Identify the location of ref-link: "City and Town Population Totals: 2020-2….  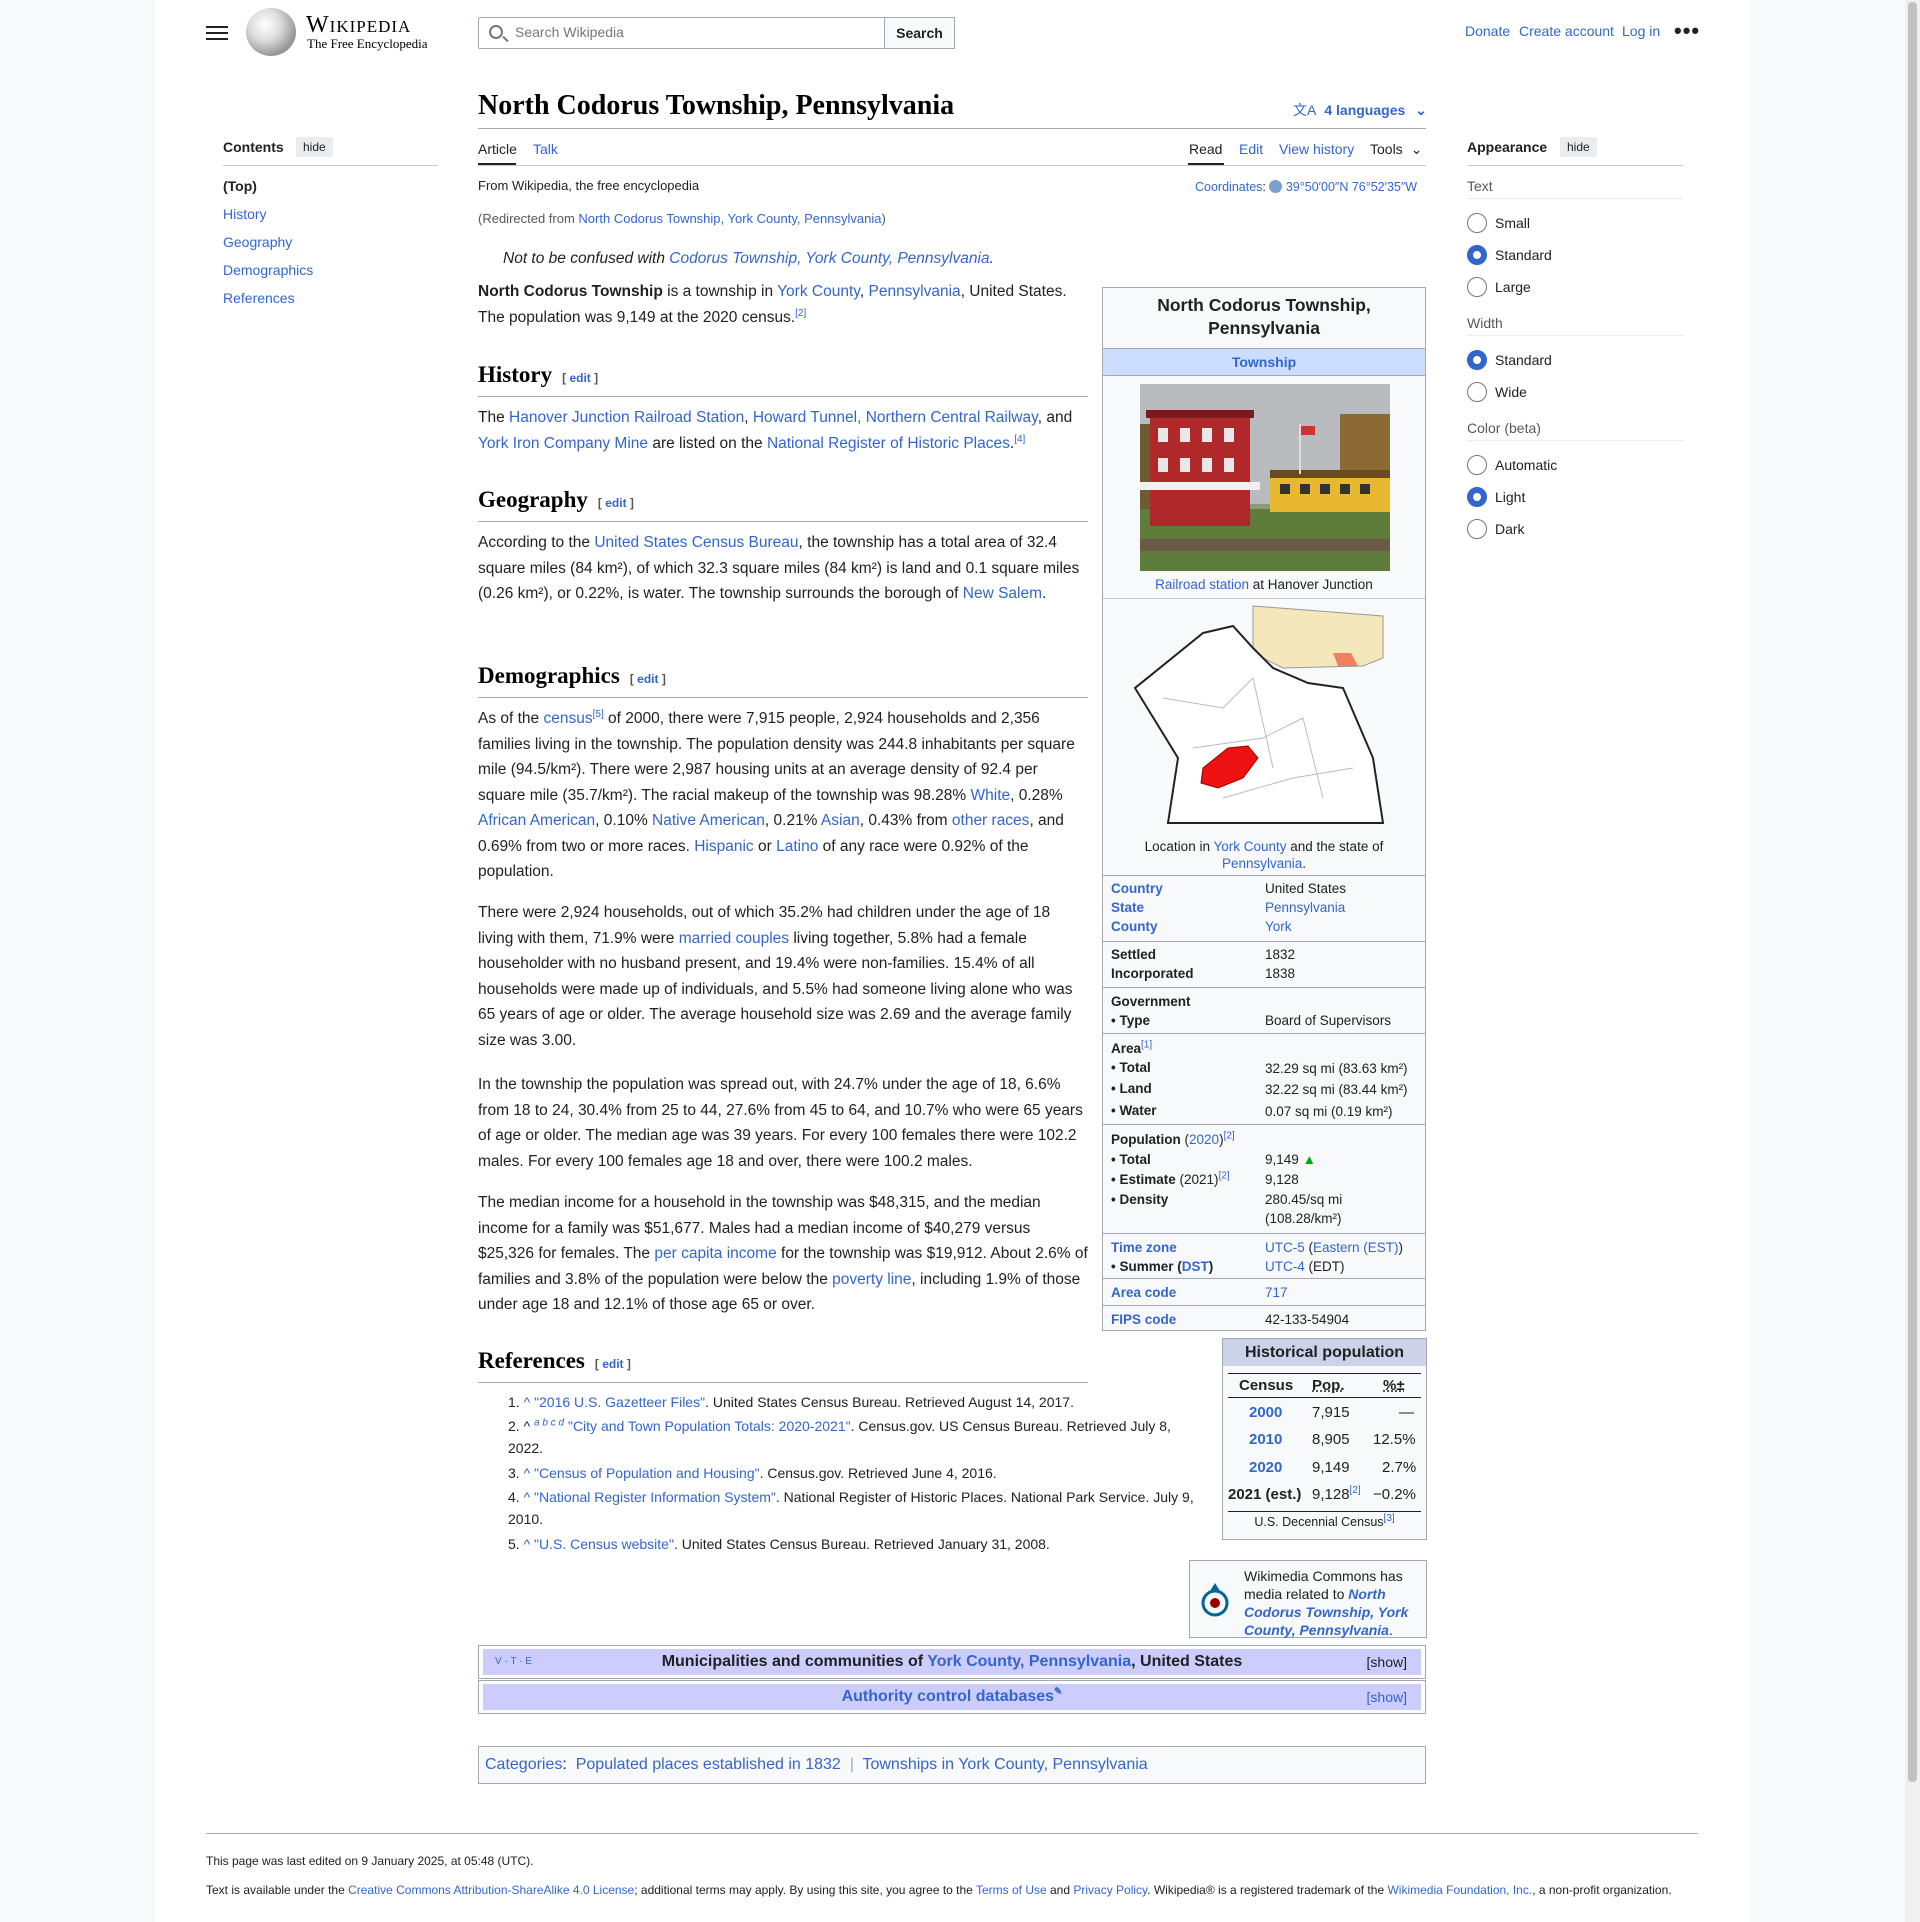
(709, 1426).